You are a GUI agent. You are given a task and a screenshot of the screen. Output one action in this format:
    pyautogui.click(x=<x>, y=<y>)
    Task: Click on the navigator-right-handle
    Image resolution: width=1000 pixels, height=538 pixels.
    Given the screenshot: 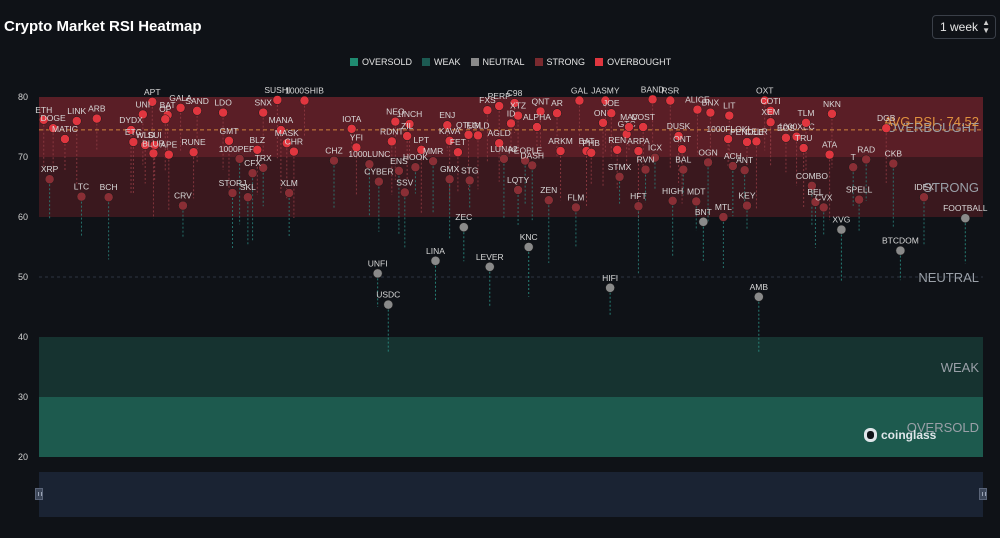 What is the action you would take?
    pyautogui.click(x=983, y=494)
    